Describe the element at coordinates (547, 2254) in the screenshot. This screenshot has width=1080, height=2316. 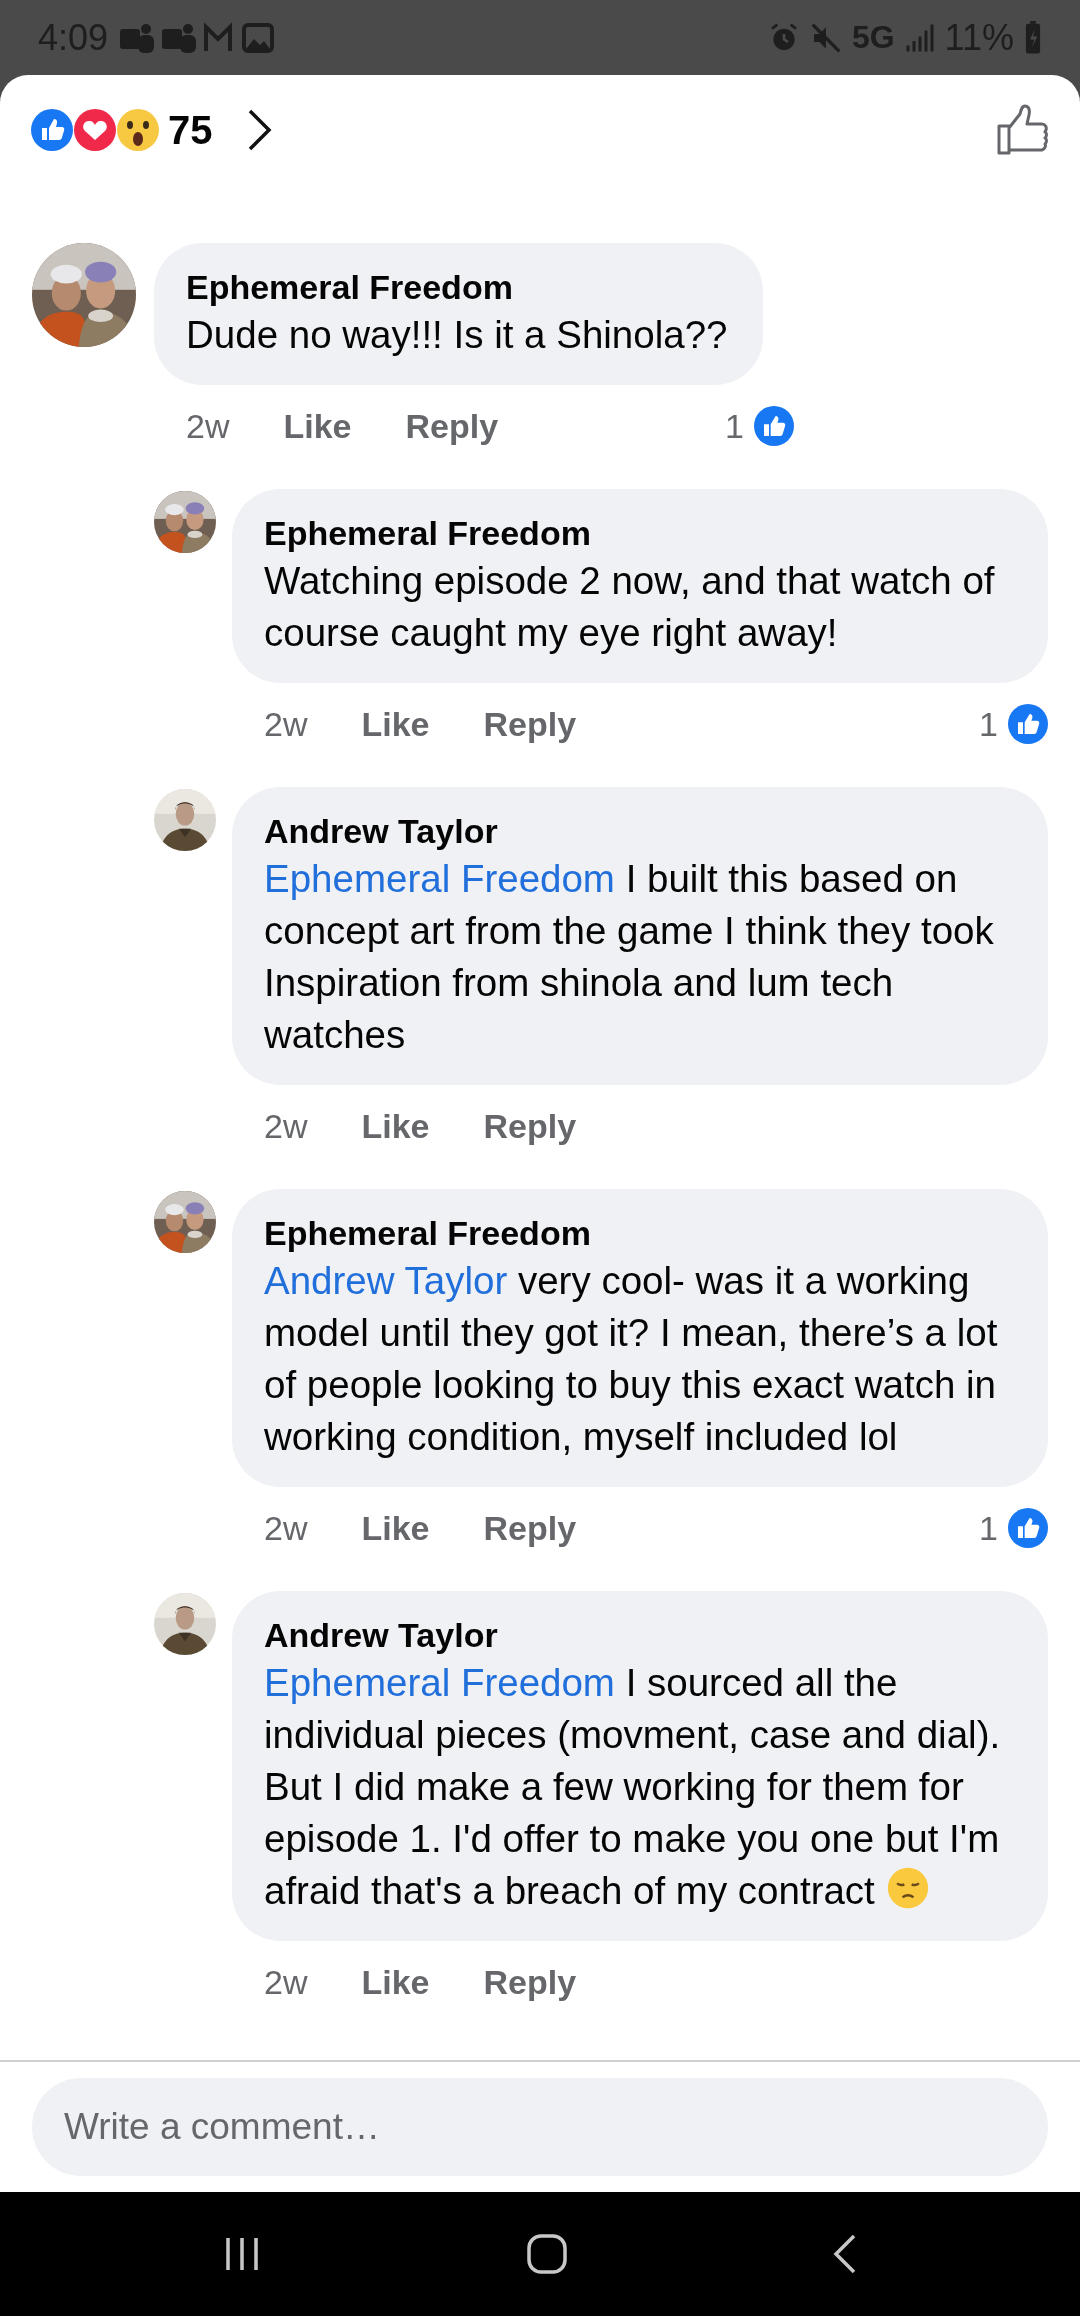
I see `home-icon` at that location.